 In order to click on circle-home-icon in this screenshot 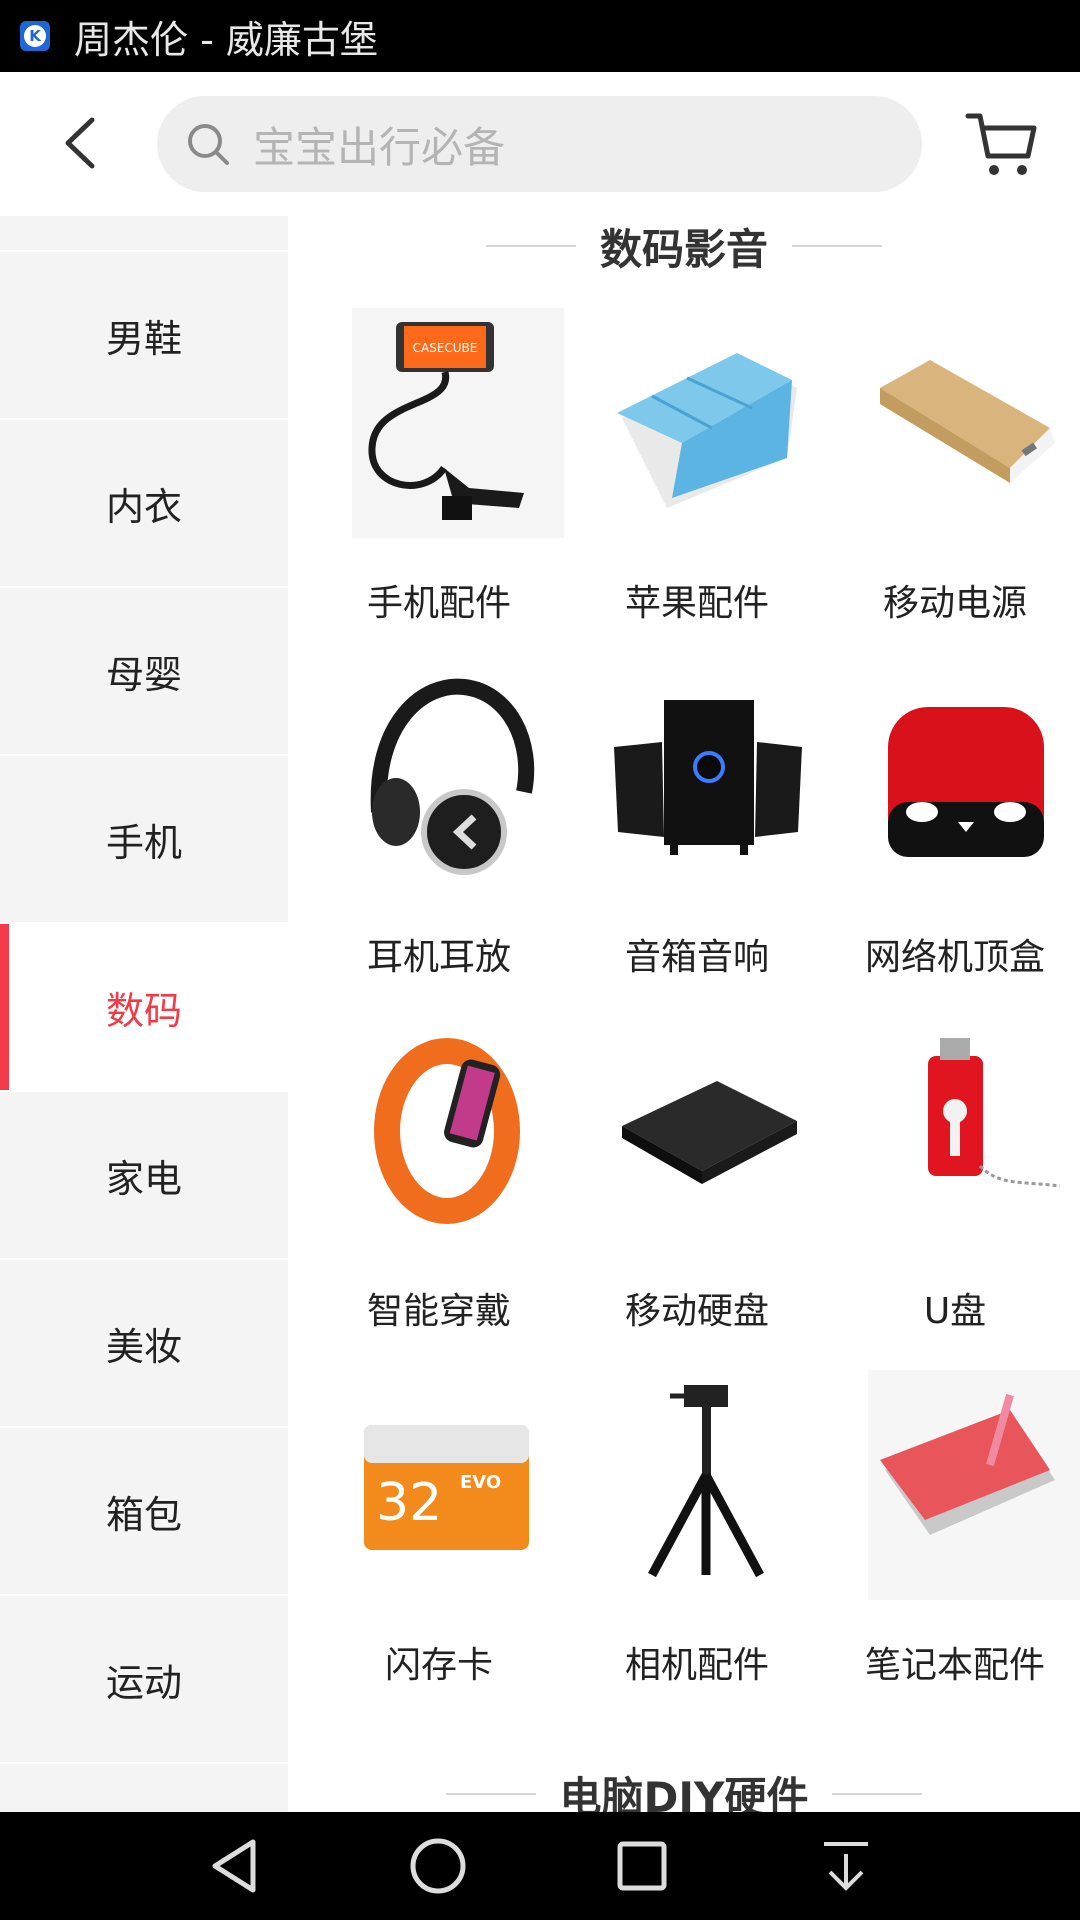, I will do `click(438, 1866)`.